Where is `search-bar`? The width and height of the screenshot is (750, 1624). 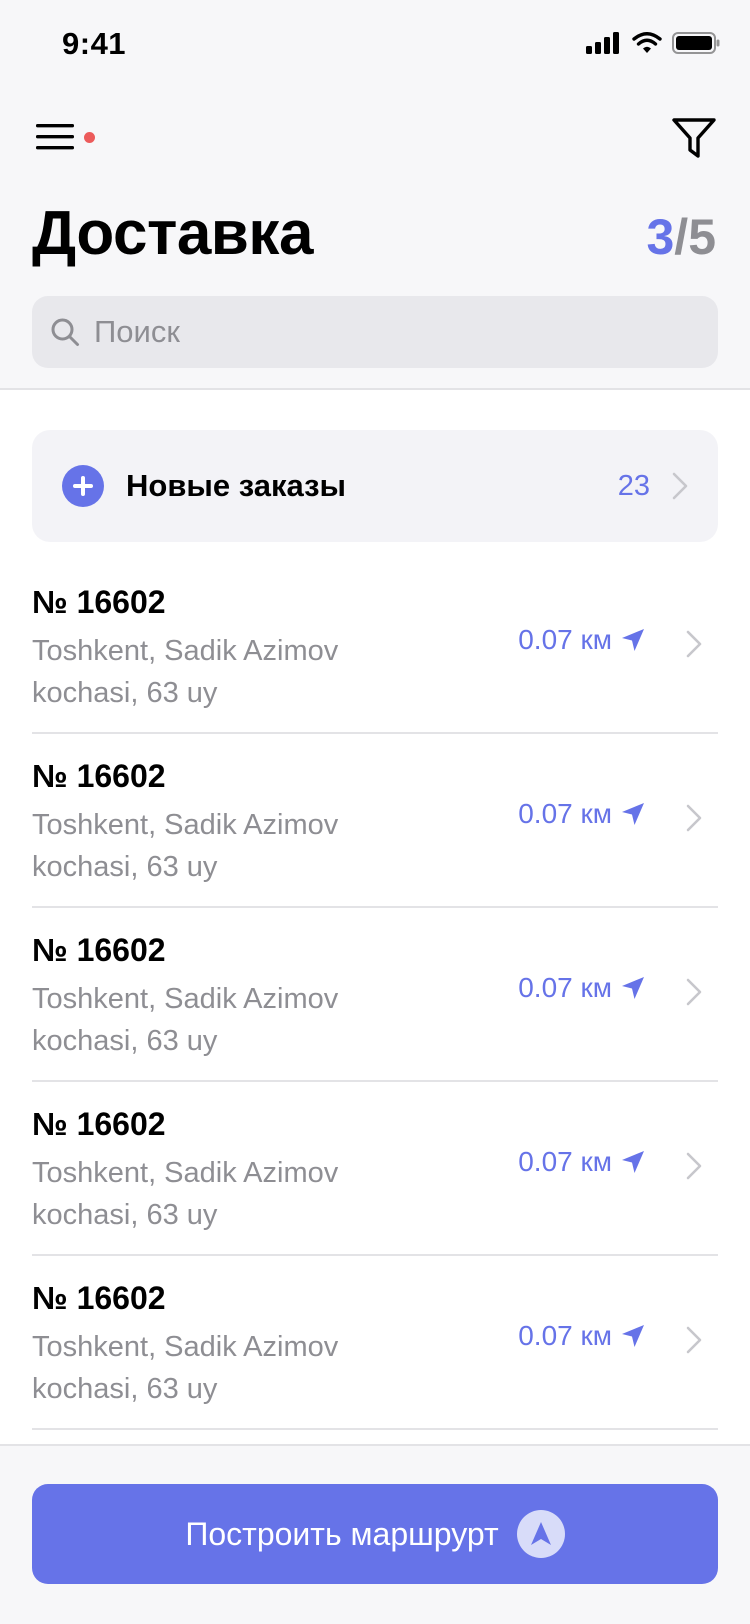 search-bar is located at coordinates (375, 332).